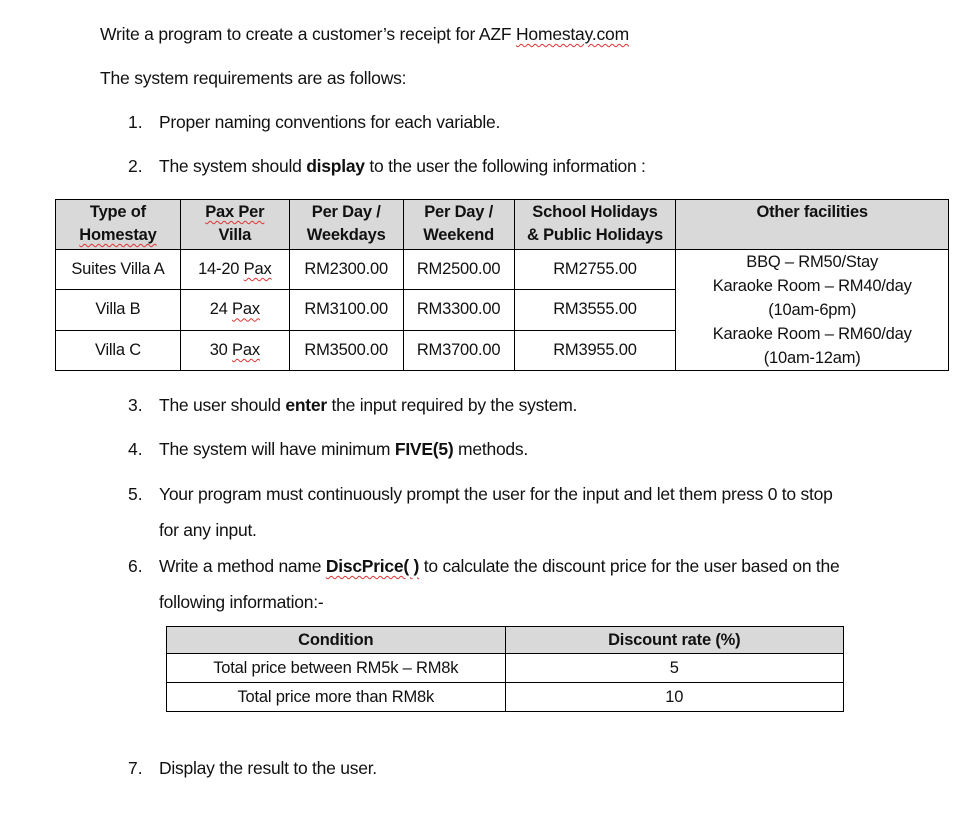 Image resolution: width=970 pixels, height=818 pixels. Describe the element at coordinates (118, 224) in the screenshot. I see `header-type: Type of Homestay` at that location.